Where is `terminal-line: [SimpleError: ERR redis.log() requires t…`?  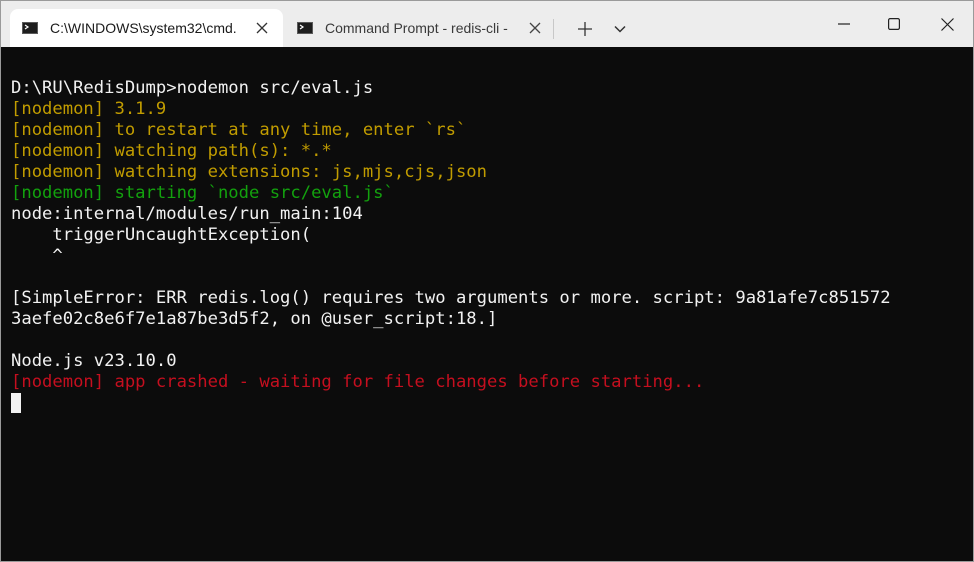
terminal-line: [SimpleError: ERR redis.log() requires t… is located at coordinates (451, 298).